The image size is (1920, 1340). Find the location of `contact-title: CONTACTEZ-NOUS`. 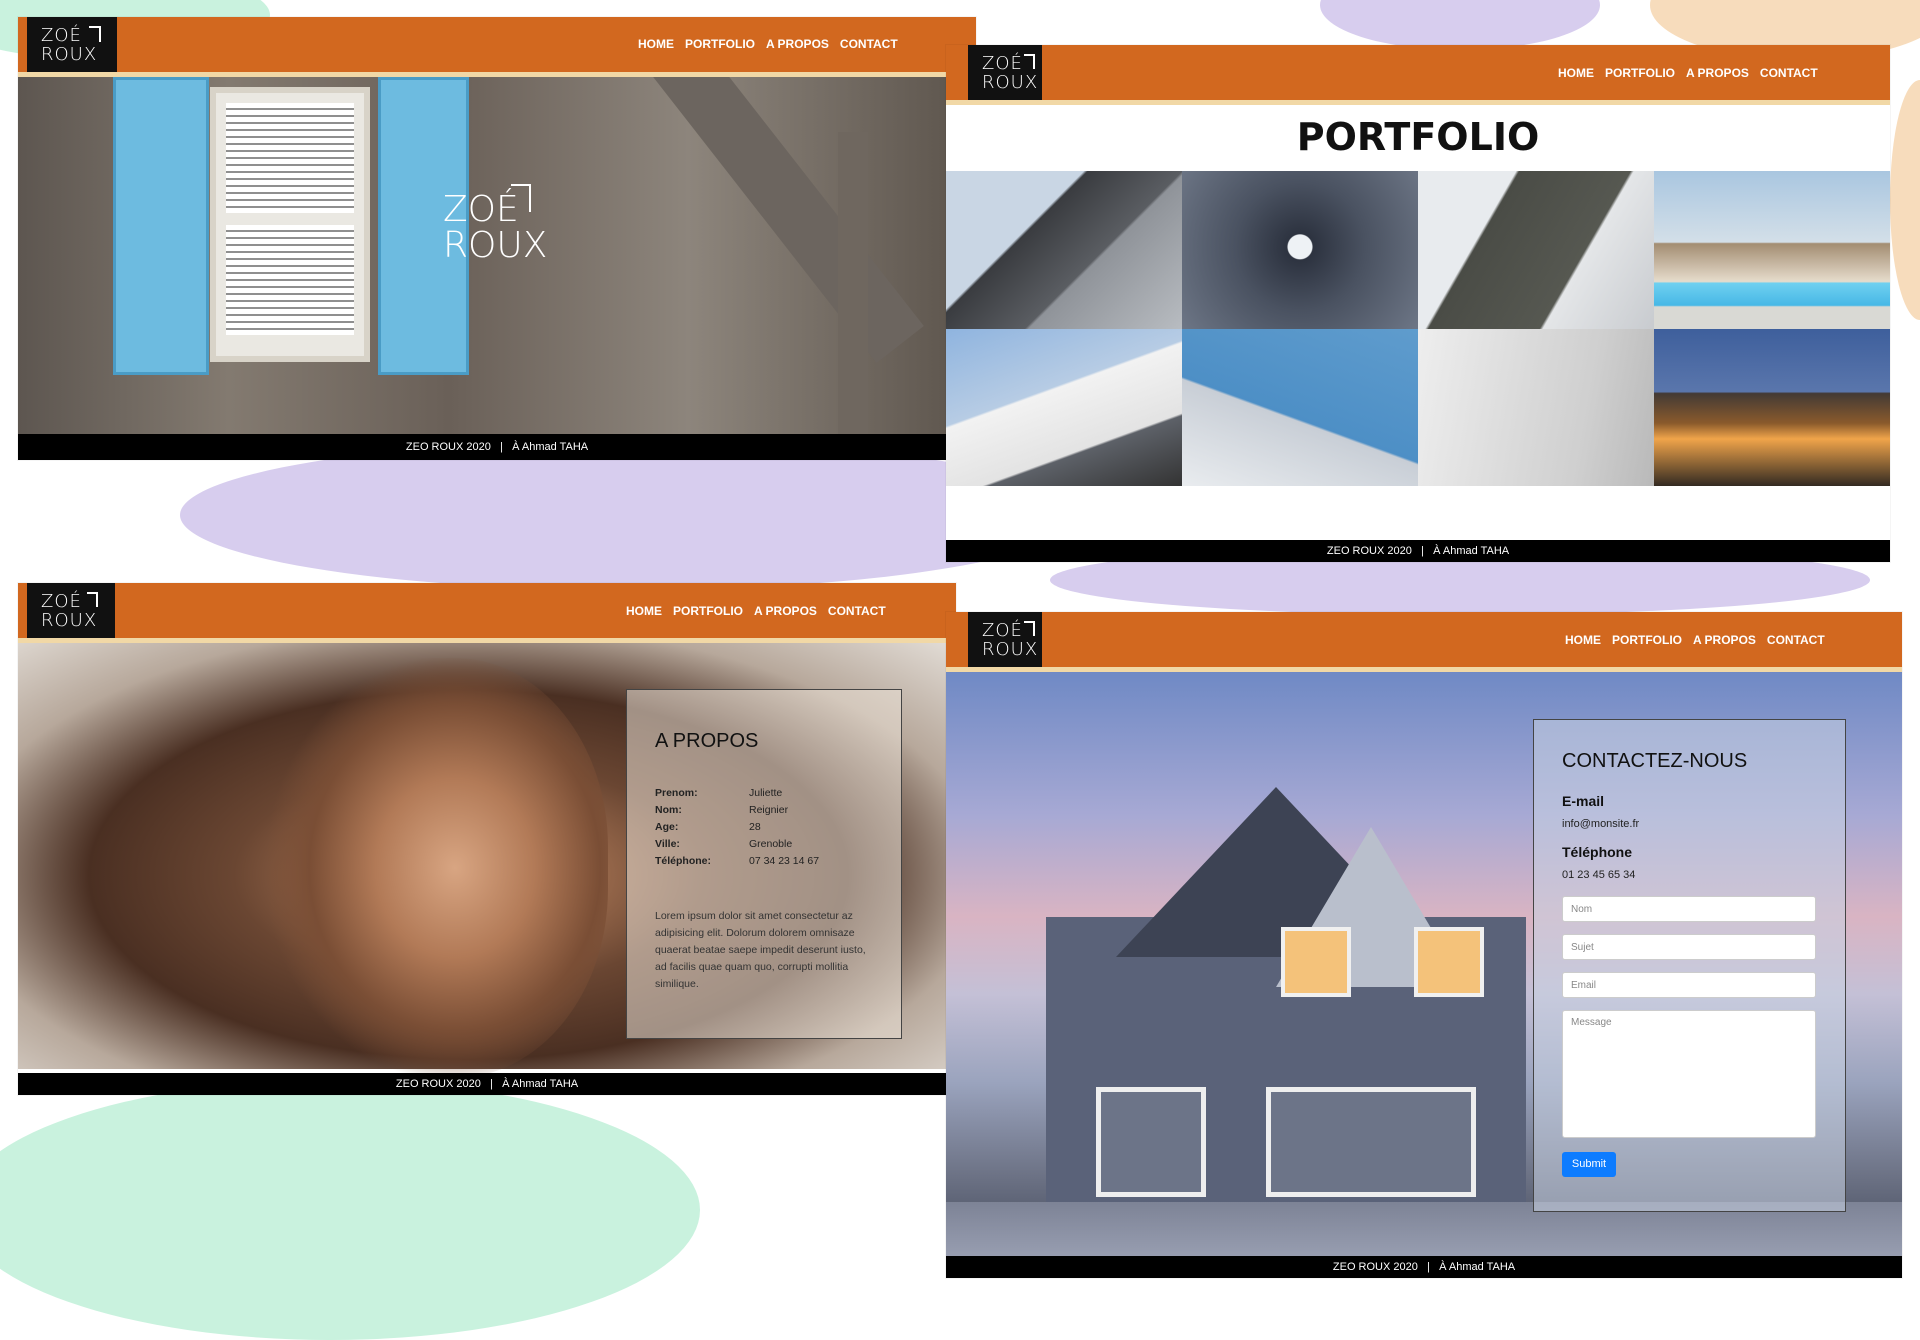

contact-title: CONTACTEZ-NOUS is located at coordinates (1655, 761).